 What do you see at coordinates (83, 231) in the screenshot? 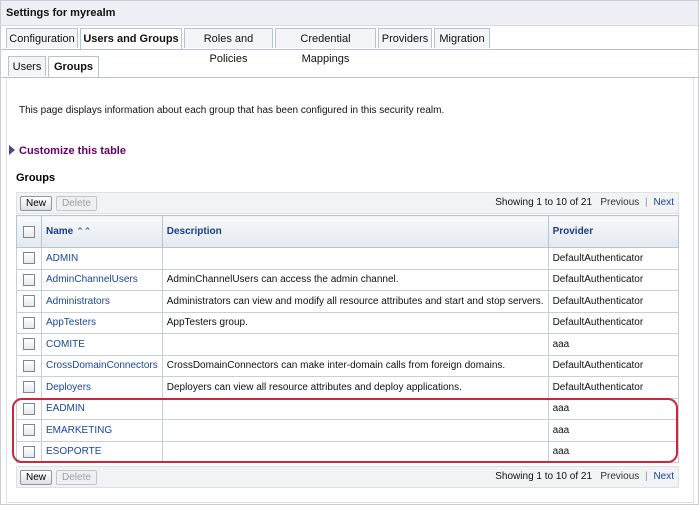
I see `sort-ascending-icon: ⌃⌃` at bounding box center [83, 231].